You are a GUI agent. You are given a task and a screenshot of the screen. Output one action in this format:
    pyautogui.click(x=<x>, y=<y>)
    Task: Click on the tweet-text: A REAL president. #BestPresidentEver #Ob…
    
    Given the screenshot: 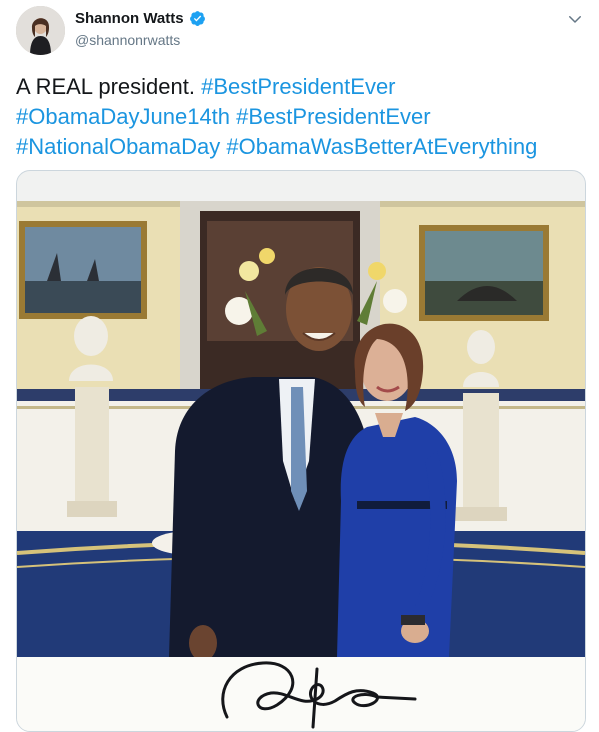 What is the action you would take?
    pyautogui.click(x=301, y=117)
    